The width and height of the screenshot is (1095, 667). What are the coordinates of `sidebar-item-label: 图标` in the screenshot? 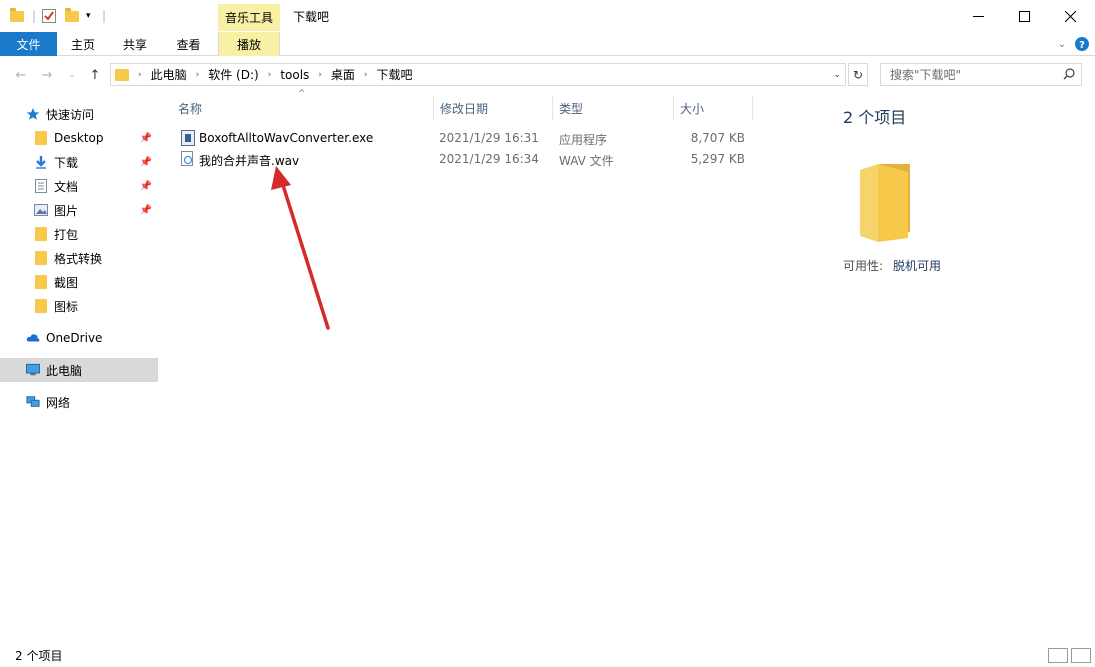 It's located at (66, 306).